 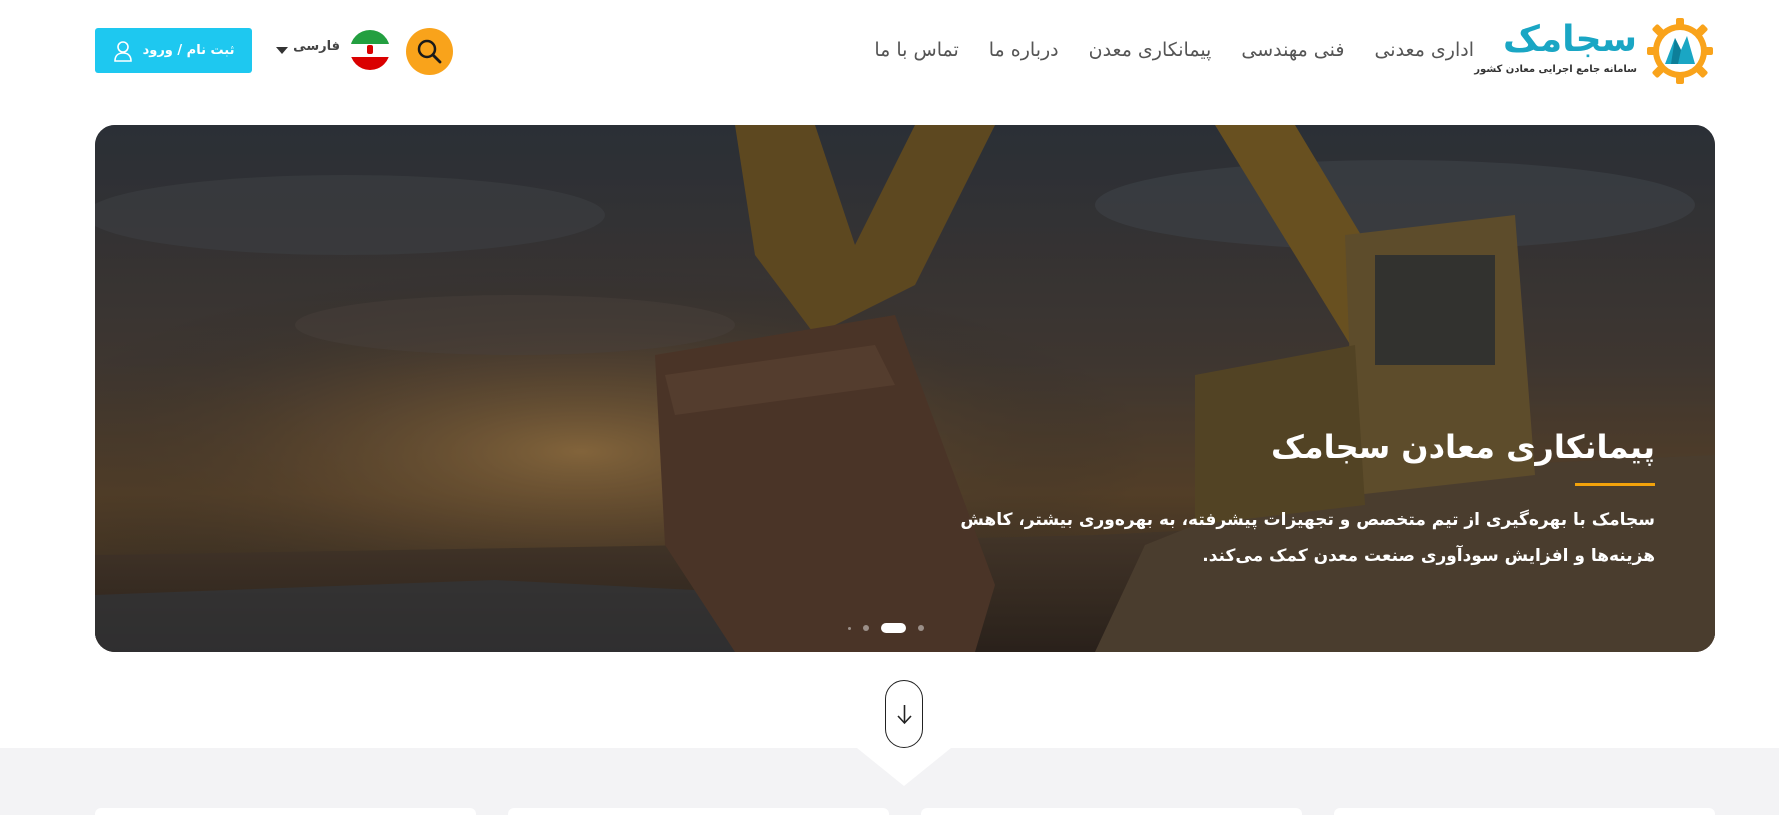 I want to click on section-notch, so click(x=904, y=767).